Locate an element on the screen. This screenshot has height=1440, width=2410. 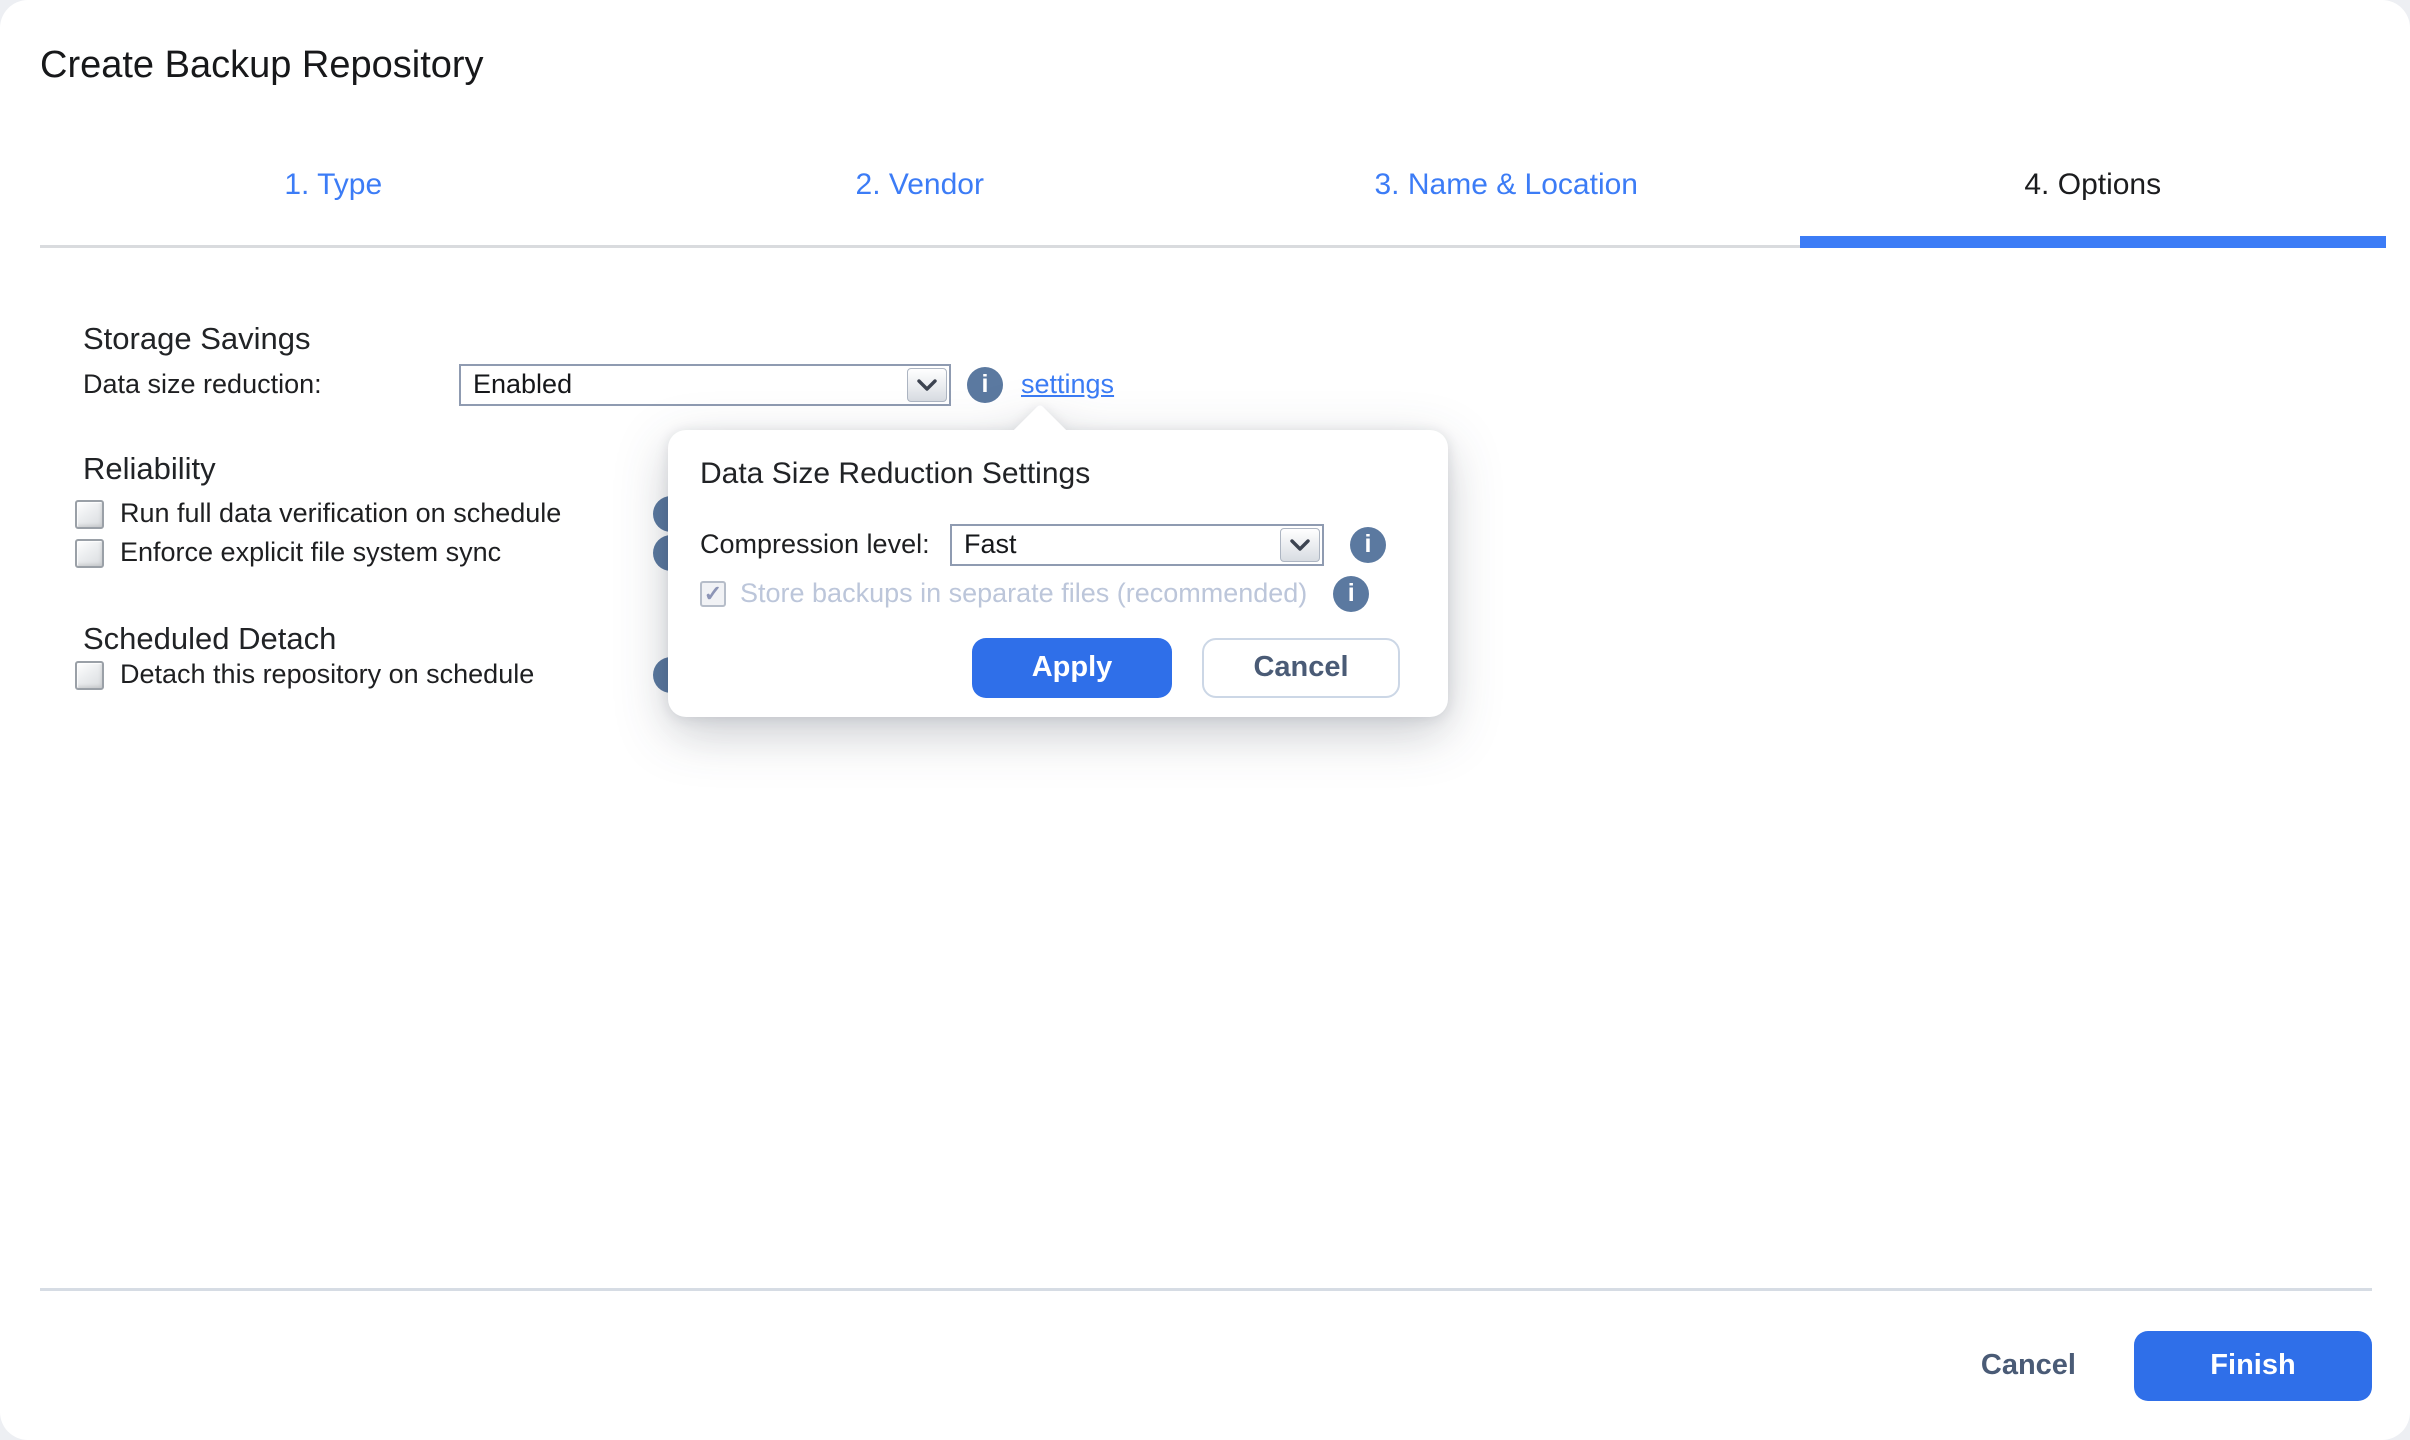
popover-actions: Apply Cancel is located at coordinates (1058, 667).